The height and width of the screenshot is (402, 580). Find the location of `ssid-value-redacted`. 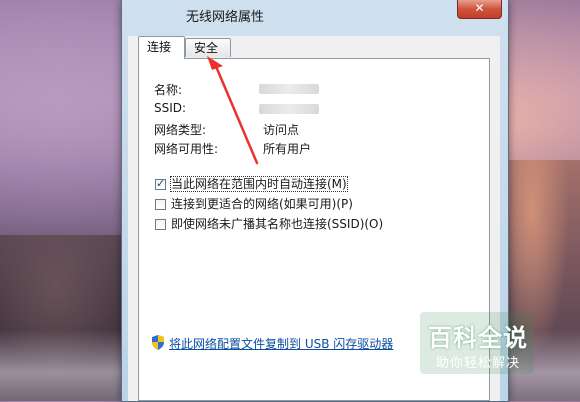

ssid-value-redacted is located at coordinates (289, 109).